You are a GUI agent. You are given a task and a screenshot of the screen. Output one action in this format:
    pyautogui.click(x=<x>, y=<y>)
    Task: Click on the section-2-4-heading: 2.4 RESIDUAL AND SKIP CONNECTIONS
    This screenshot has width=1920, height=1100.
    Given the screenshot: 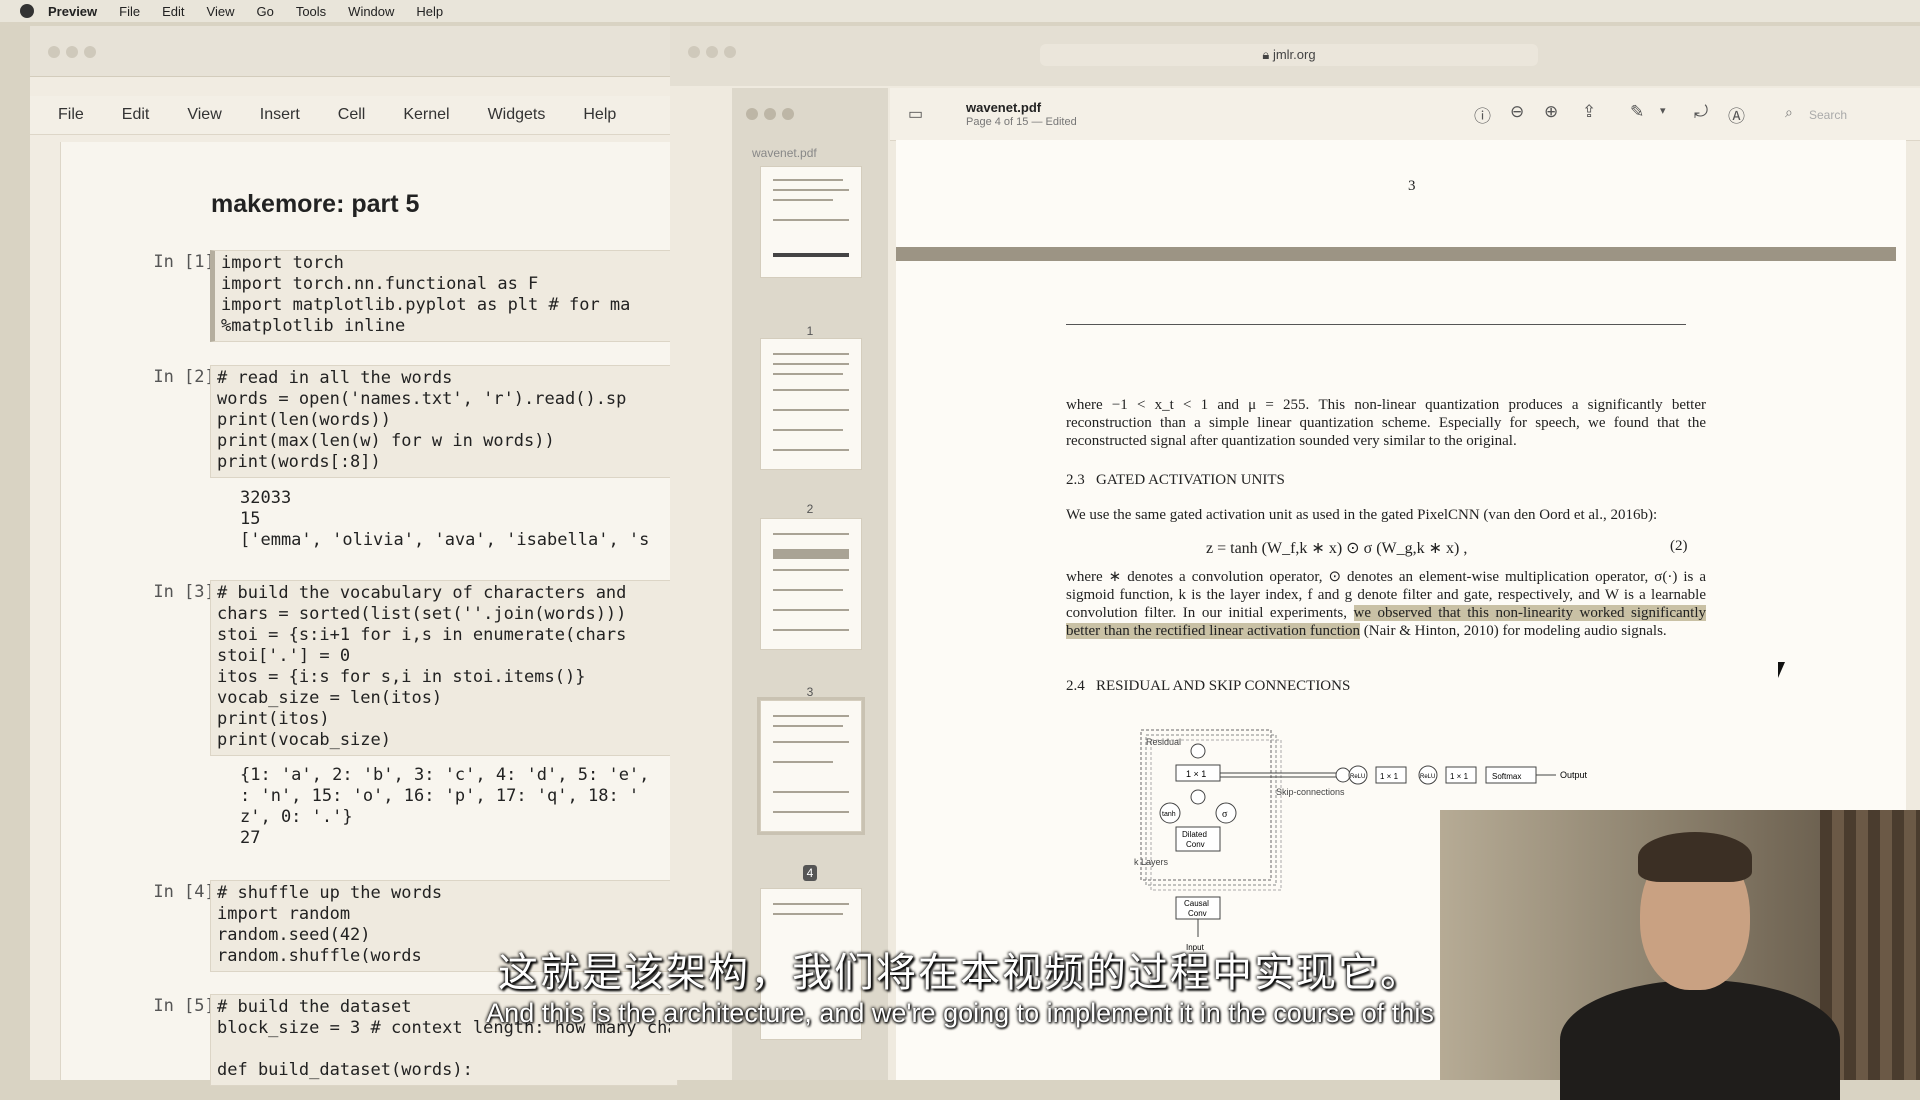 What is the action you would take?
    pyautogui.click(x=1208, y=686)
    